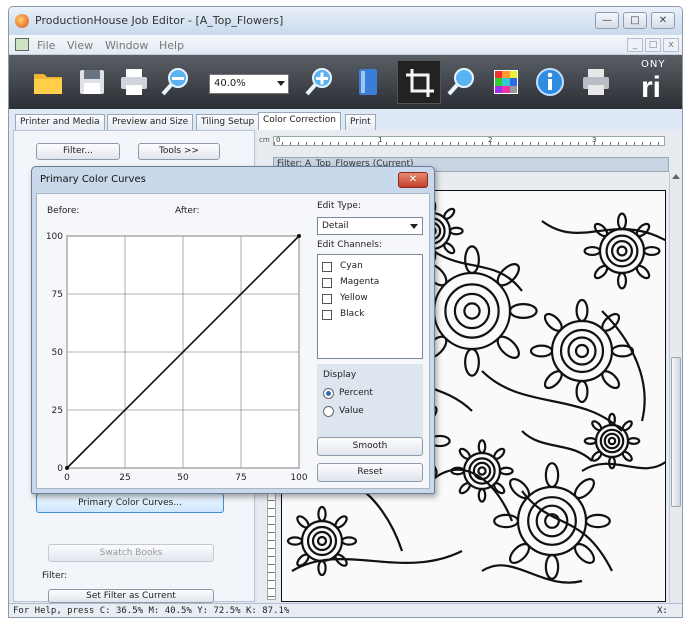  What do you see at coordinates (360, 282) in the screenshot?
I see `channel-label: Magenta` at bounding box center [360, 282].